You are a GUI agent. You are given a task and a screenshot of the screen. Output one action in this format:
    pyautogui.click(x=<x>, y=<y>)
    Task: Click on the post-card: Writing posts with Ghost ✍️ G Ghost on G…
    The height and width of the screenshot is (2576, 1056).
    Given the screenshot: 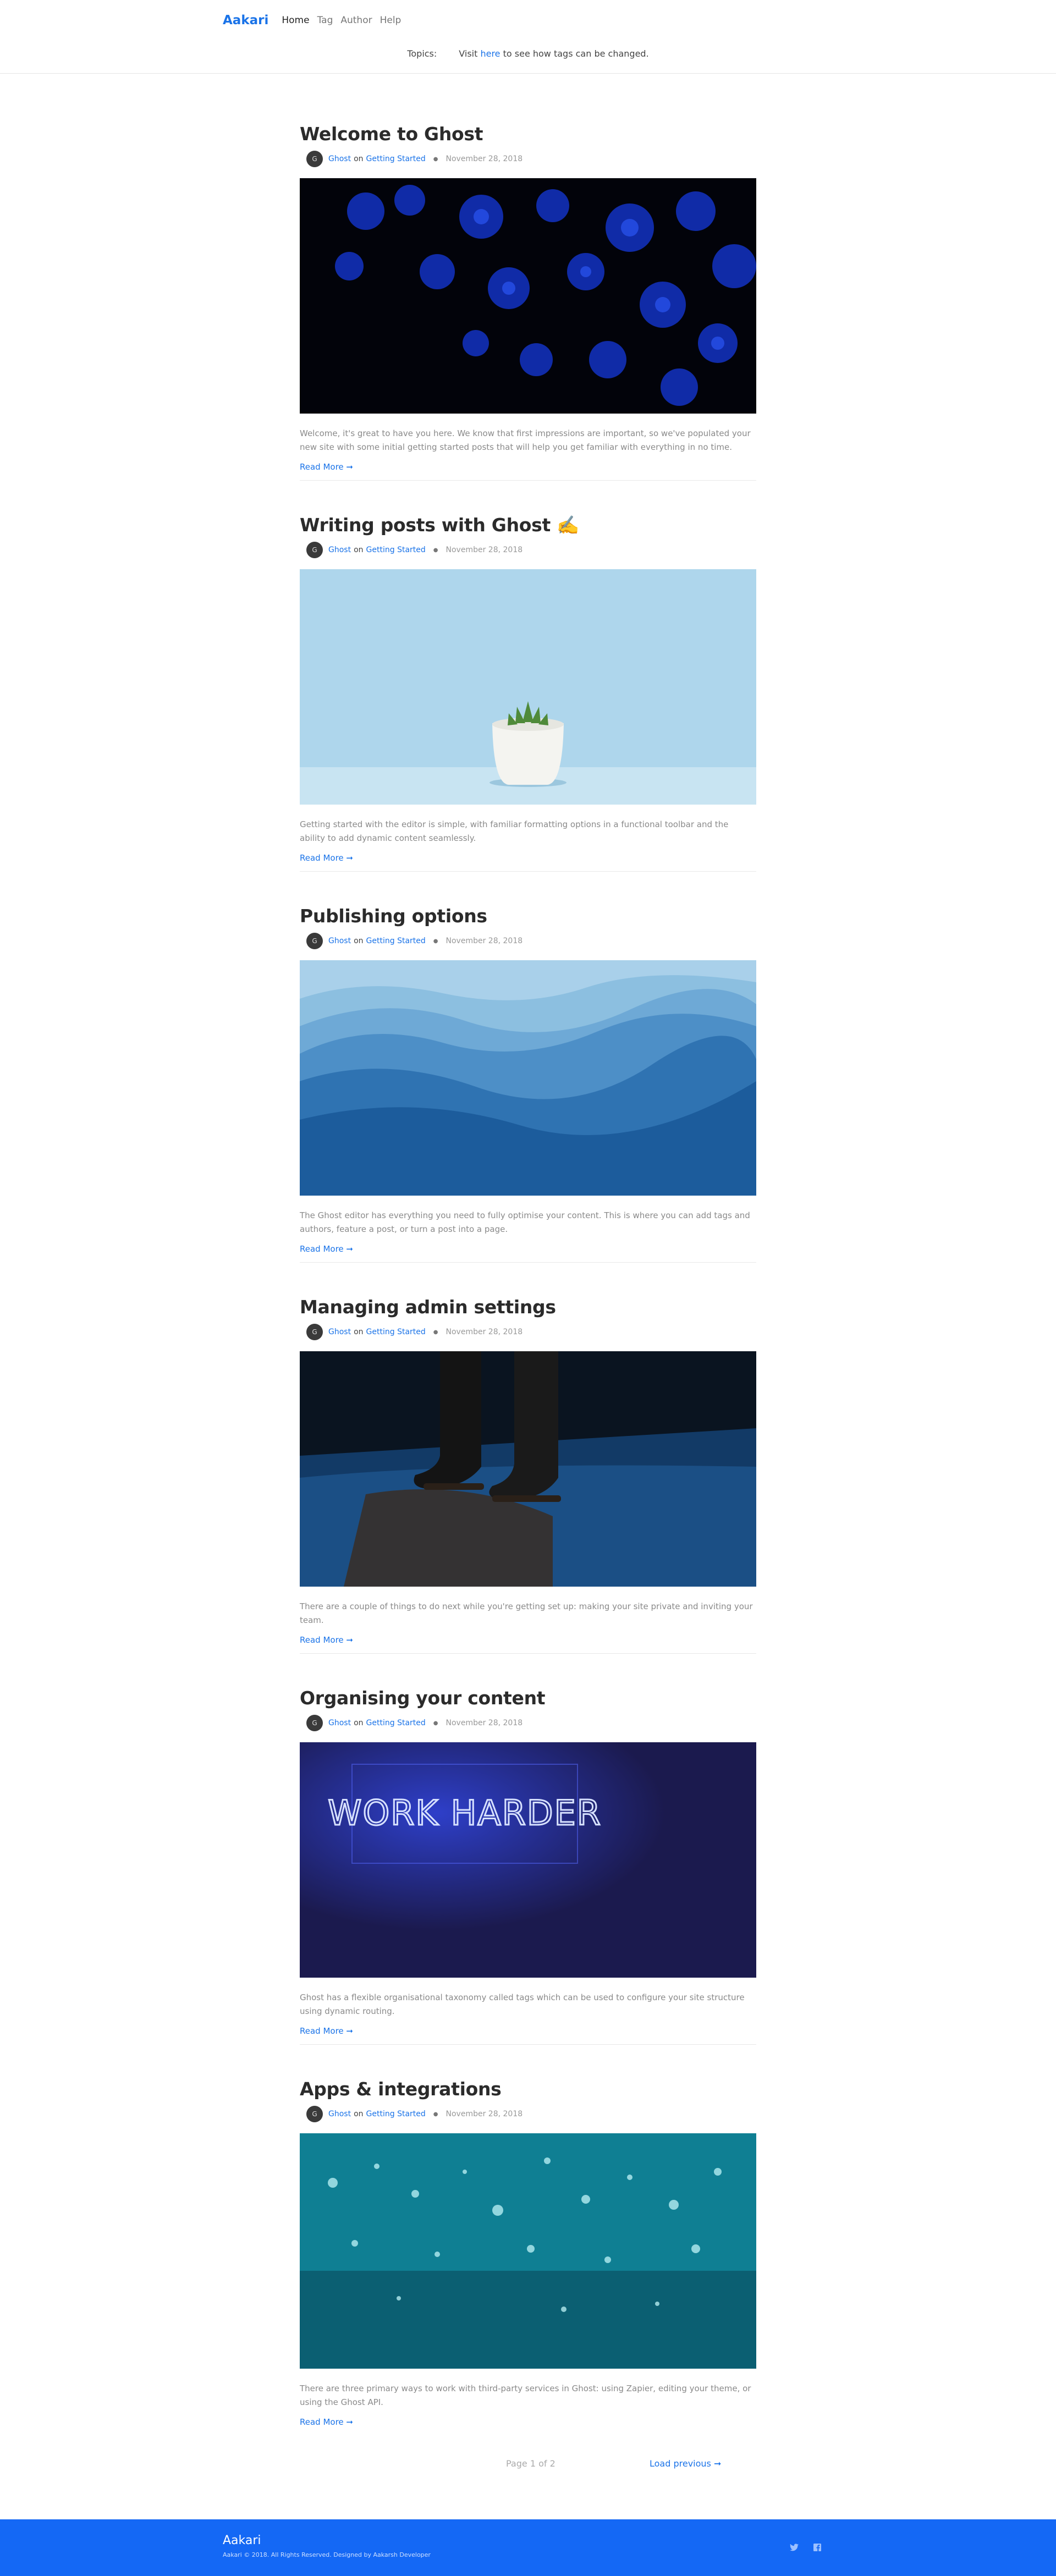 What is the action you would take?
    pyautogui.click(x=528, y=692)
    